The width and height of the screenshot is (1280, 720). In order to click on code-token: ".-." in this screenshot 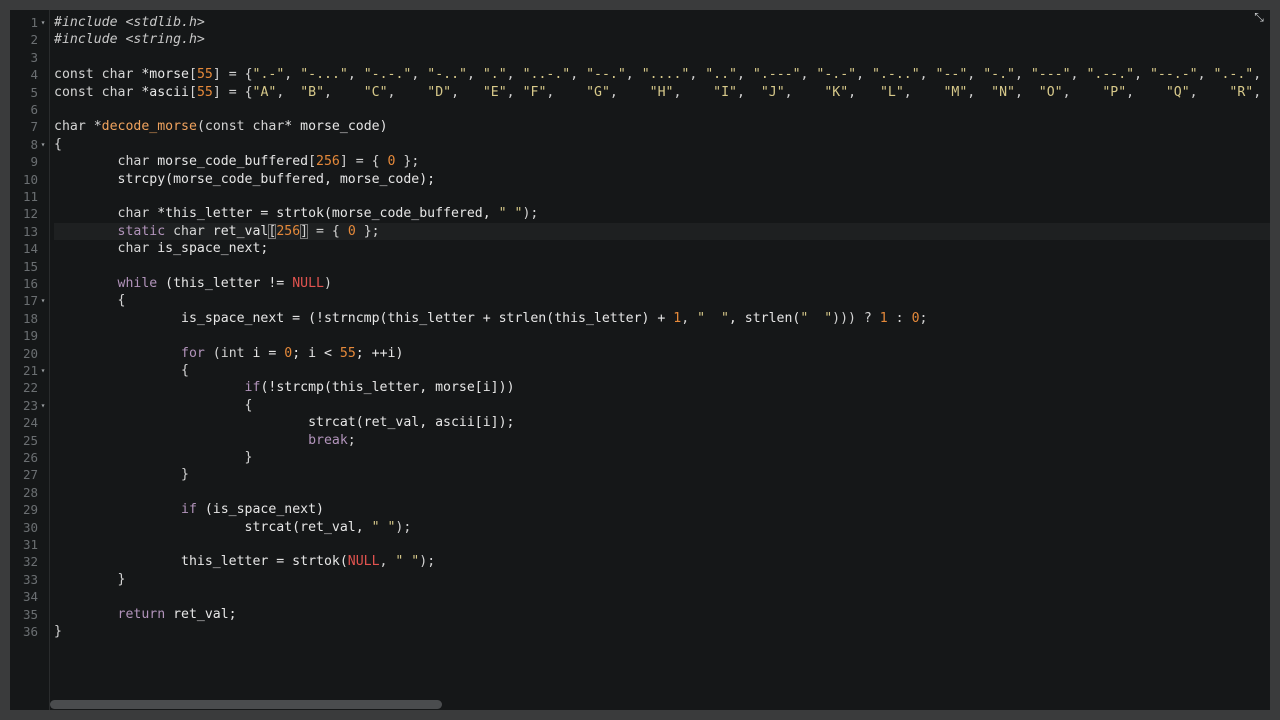, I will do `click(1233, 75)`.